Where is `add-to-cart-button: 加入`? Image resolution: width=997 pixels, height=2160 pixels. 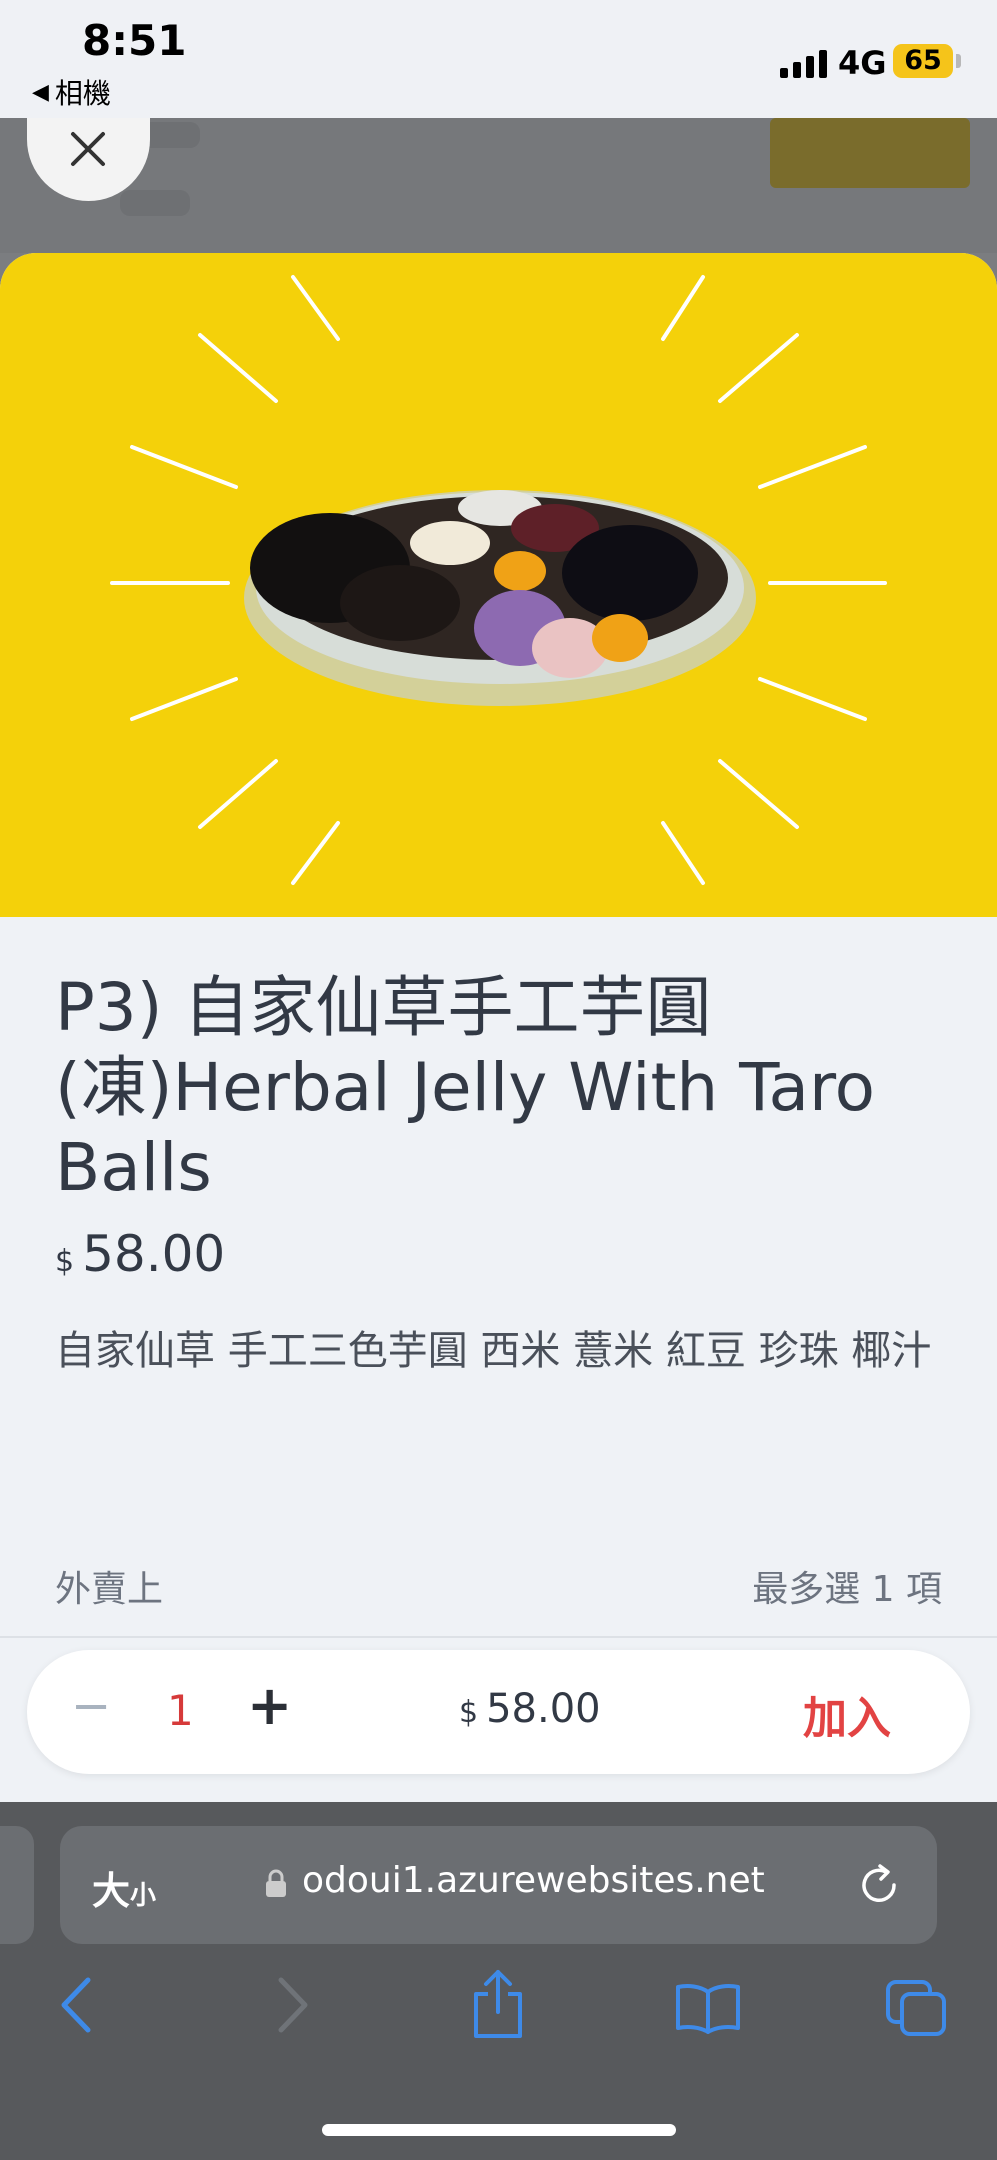 add-to-cart-button: 加入 is located at coordinates (847, 1714).